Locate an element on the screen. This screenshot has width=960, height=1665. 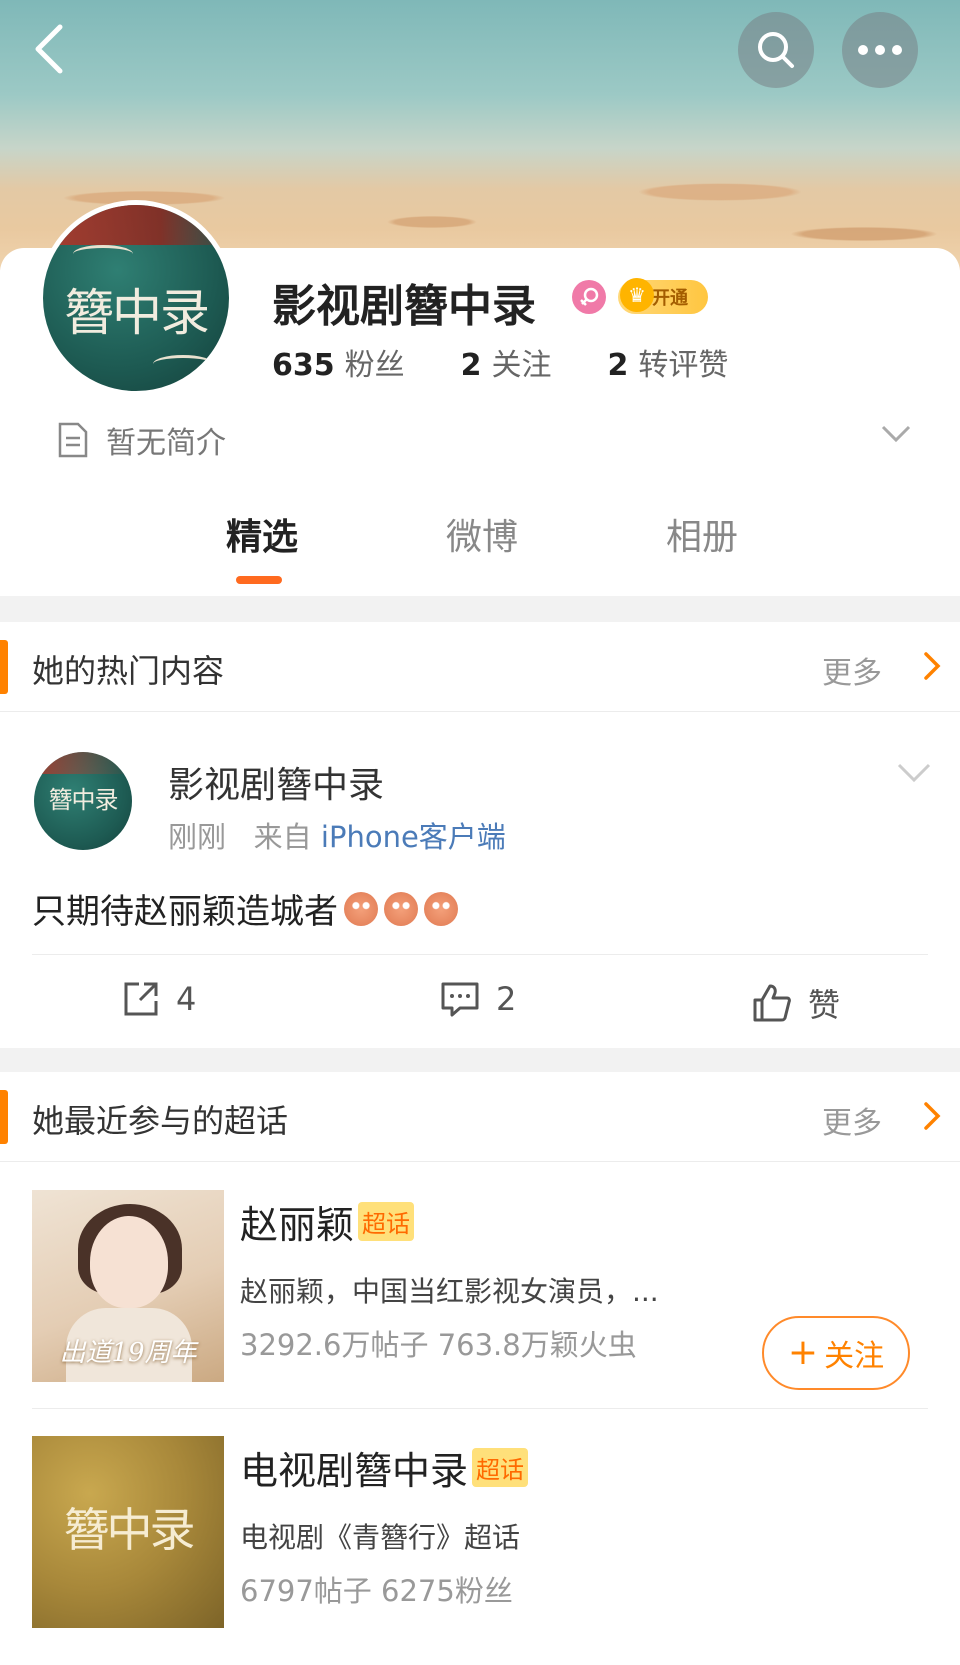
topic-item: 簪中录 电视剧簪中录 超话 电视剧《青簪行》超话 6797帖子 6275粉丝 is located at coordinates (480, 1536).